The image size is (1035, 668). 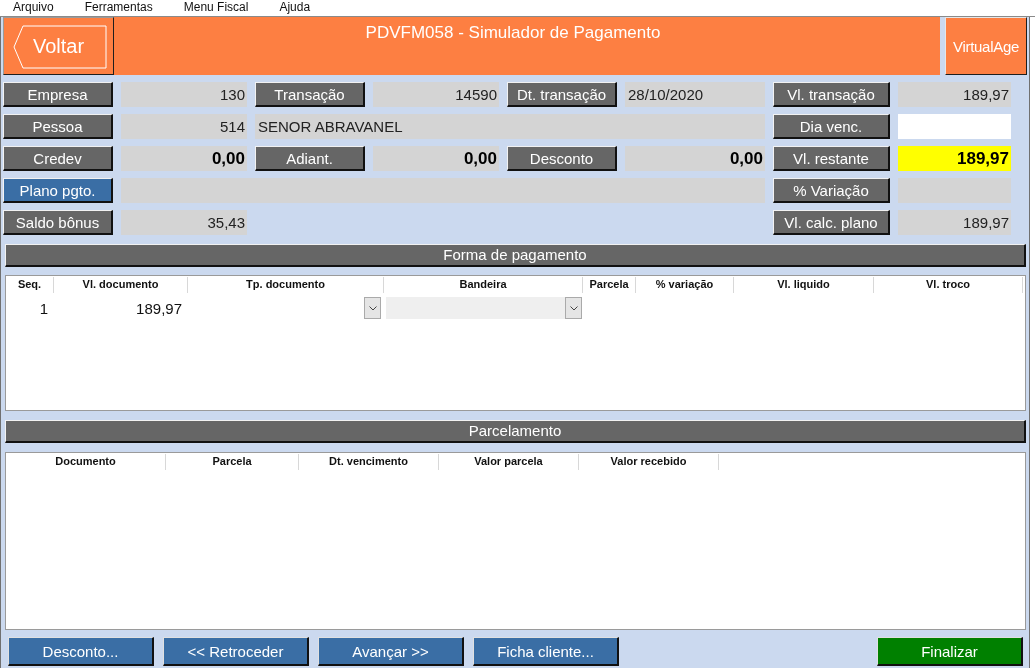 I want to click on label-button: Vl. transação, so click(x=831, y=94).